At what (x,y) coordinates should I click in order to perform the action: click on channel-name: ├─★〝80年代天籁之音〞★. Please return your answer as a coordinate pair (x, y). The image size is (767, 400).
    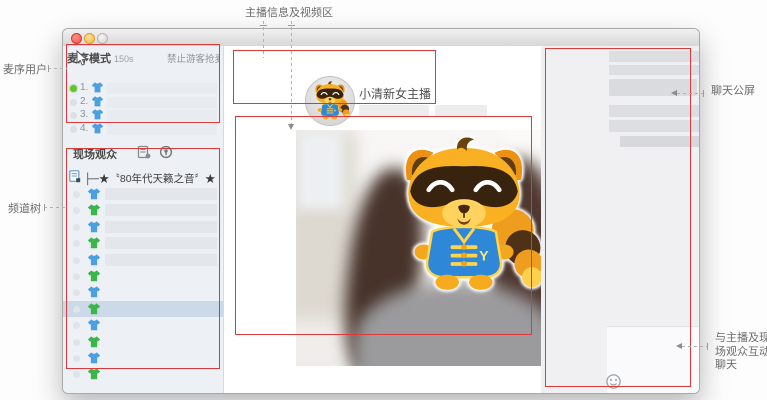
    Looking at the image, I should click on (150, 179).